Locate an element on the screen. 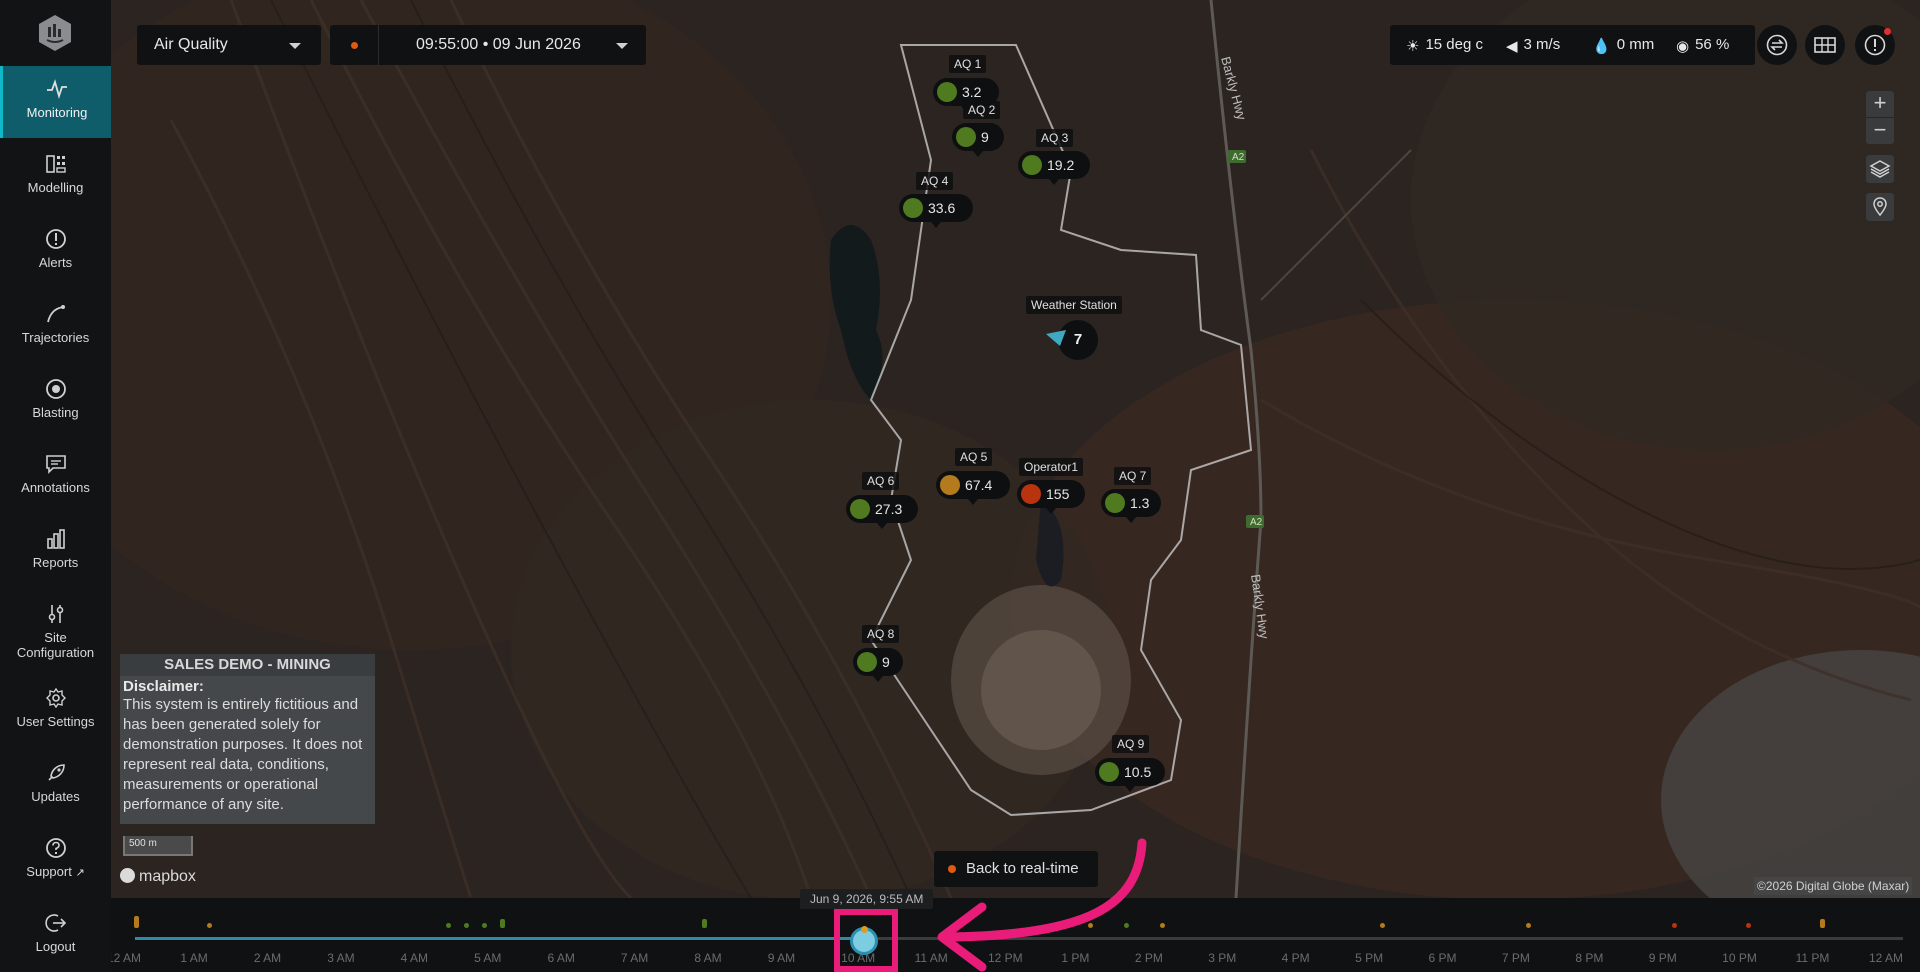  sidebar-item-logout: Logout is located at coordinates (55, 936).